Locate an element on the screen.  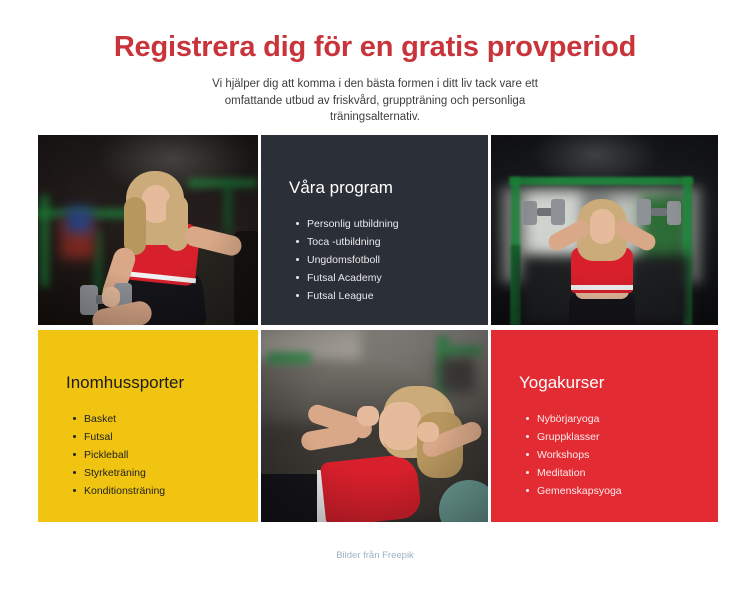
list-item: Gruppklasser is located at coordinates (622, 437).